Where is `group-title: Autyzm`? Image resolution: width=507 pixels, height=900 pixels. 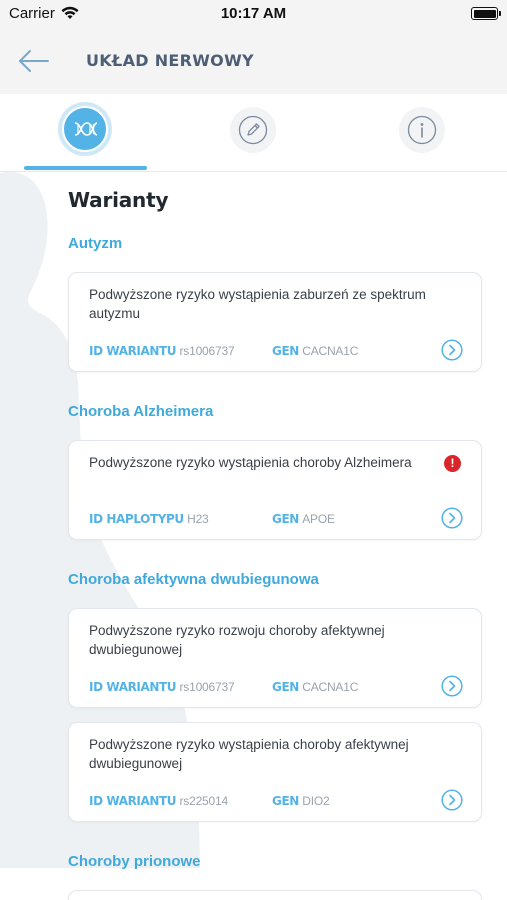 group-title: Autyzm is located at coordinates (95, 243).